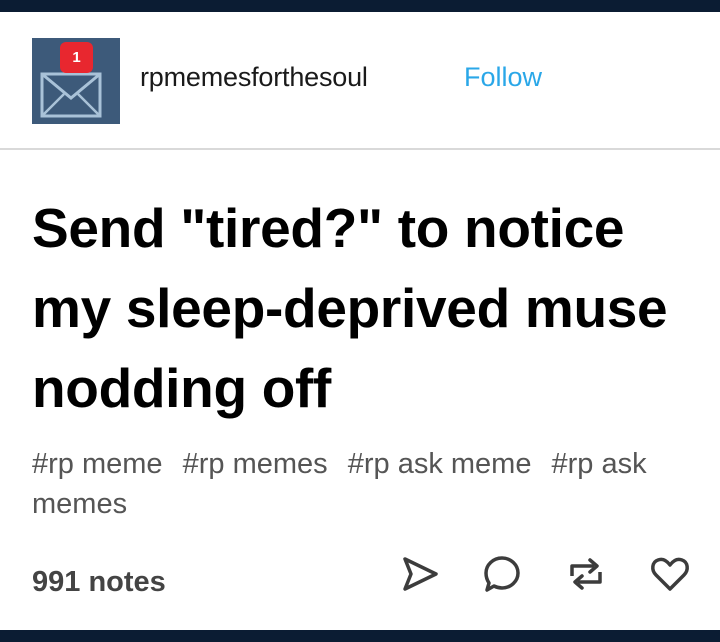 The image size is (720, 642). I want to click on like-button, so click(670, 574).